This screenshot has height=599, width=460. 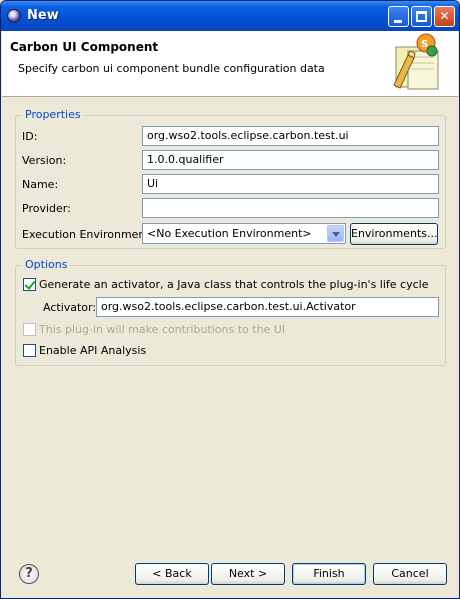 I want to click on generate-activator-checkbox, so click(x=29, y=284).